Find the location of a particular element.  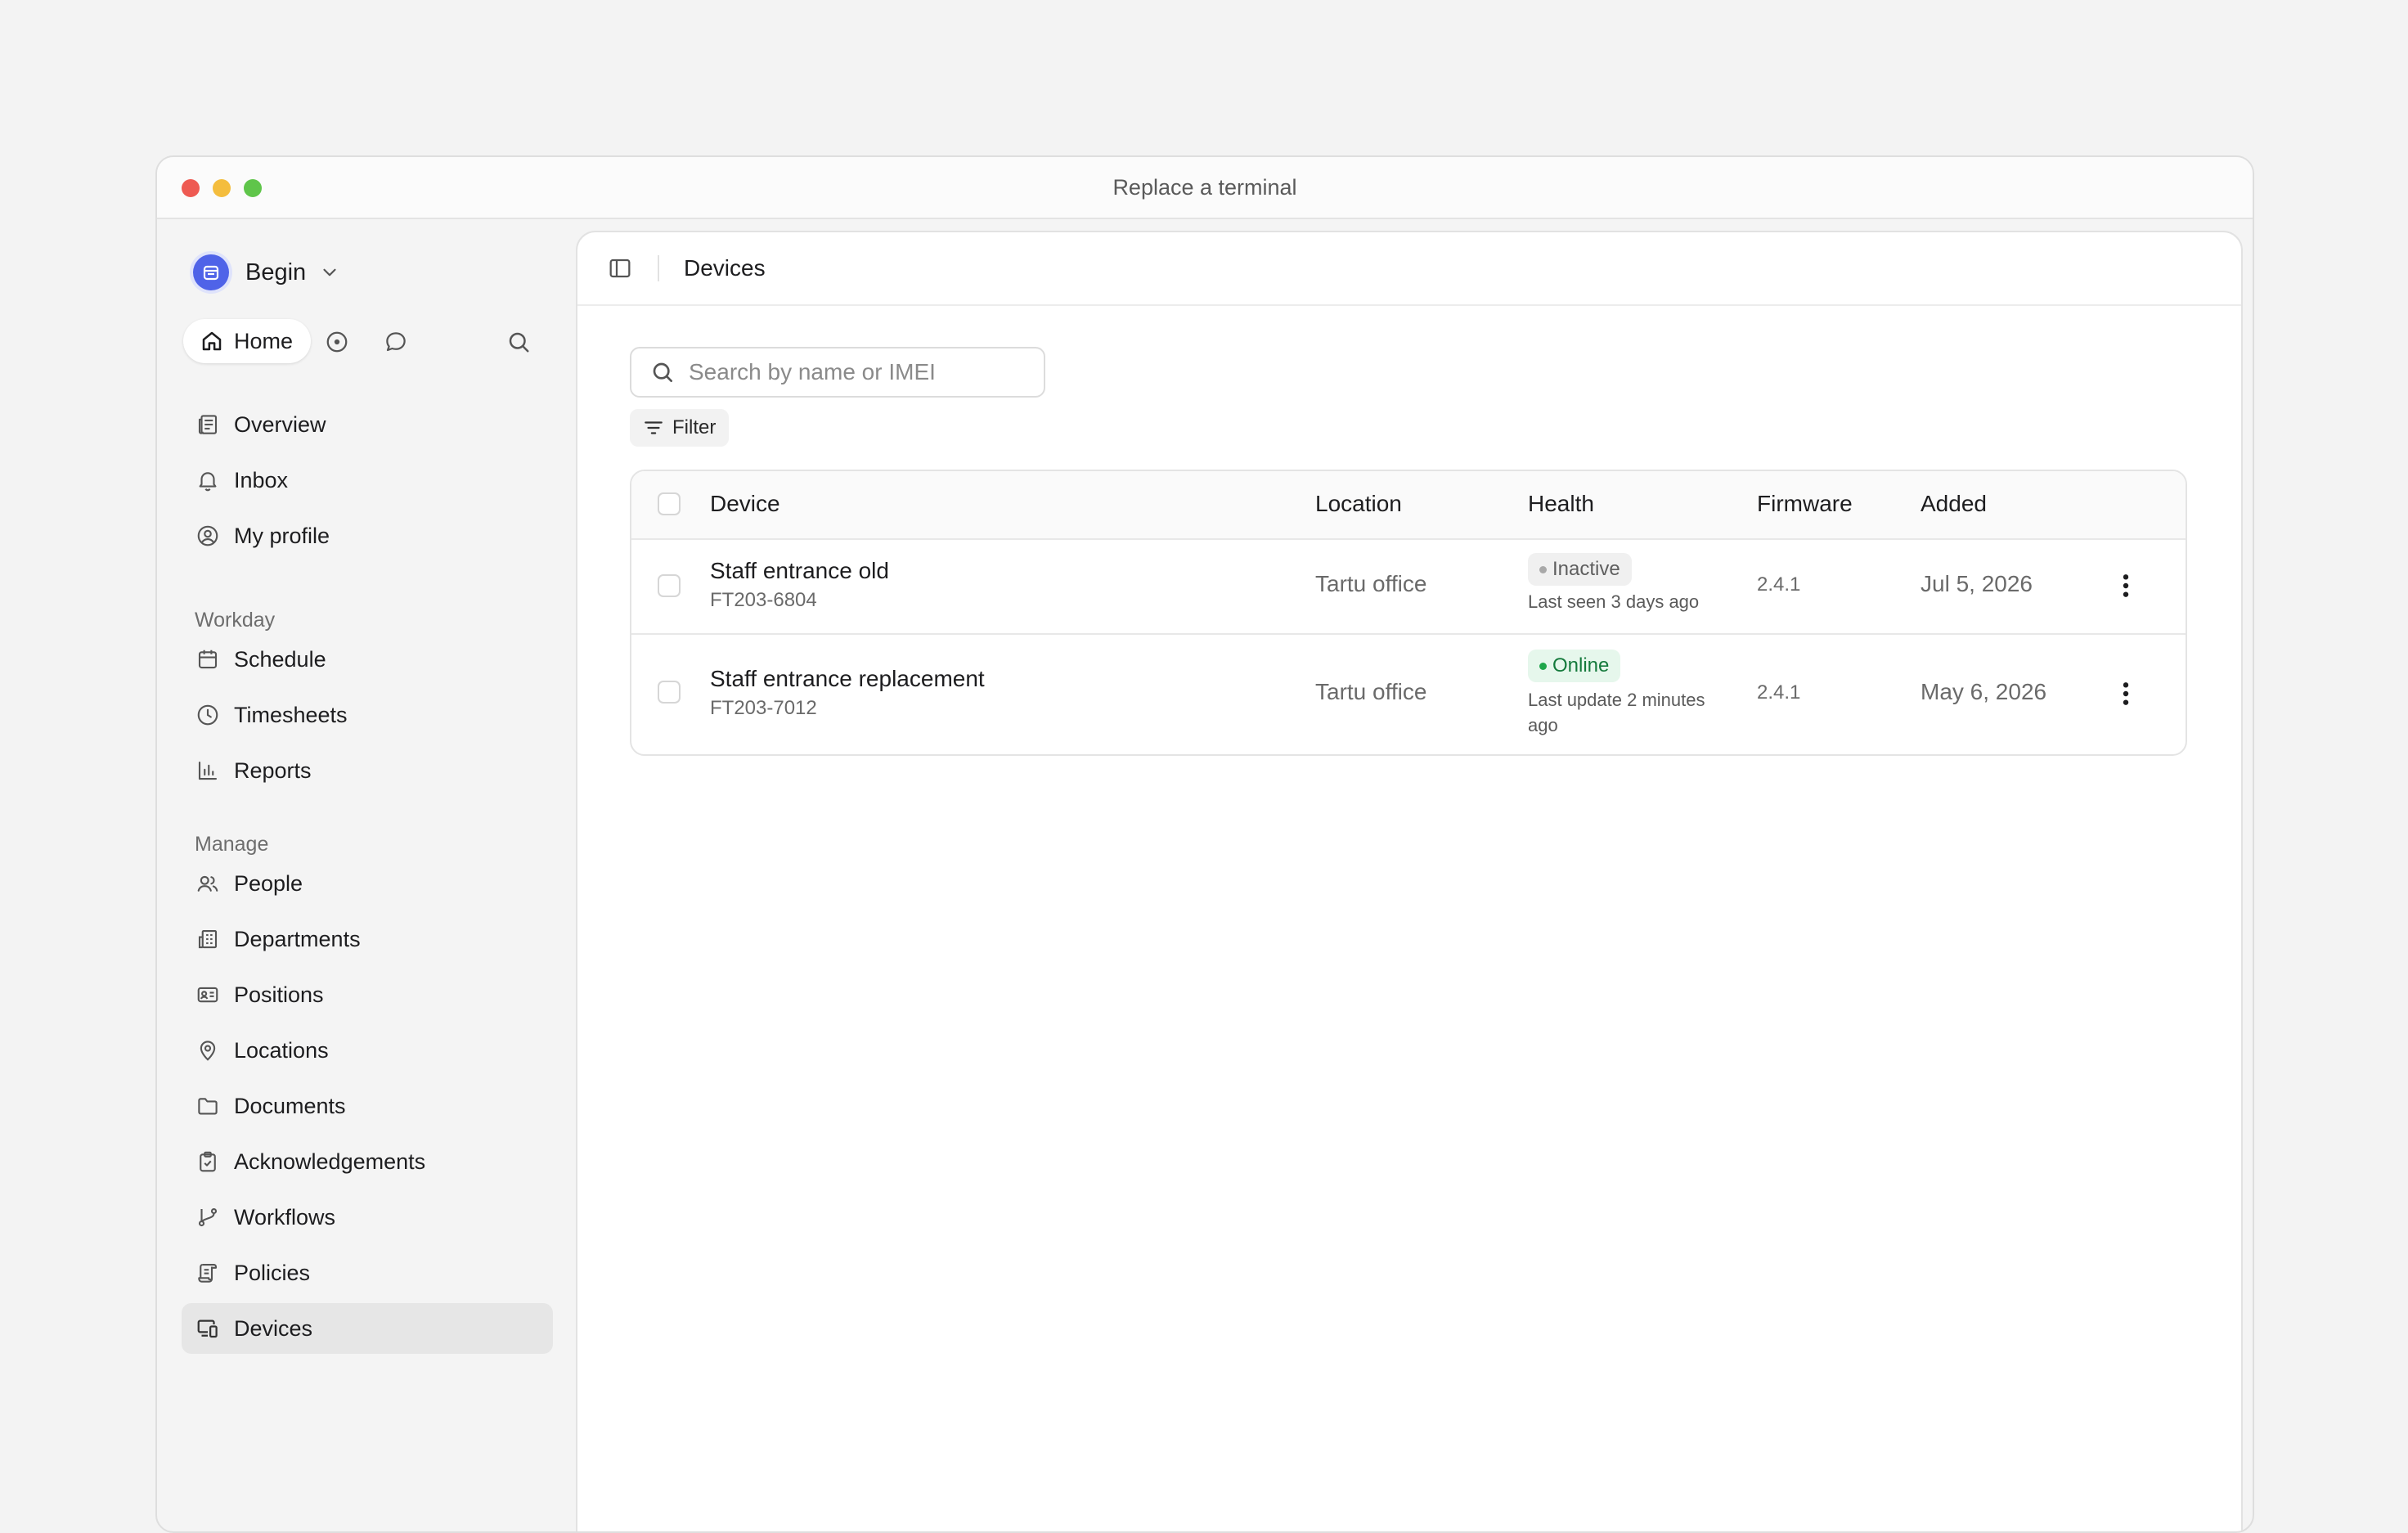

nav-label: Positions is located at coordinates (279, 994).